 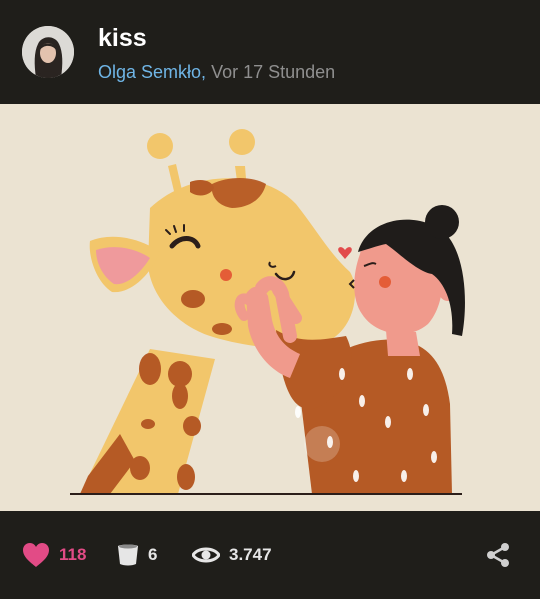 What do you see at coordinates (153, 554) in the screenshot?
I see `reblog-count: 6` at bounding box center [153, 554].